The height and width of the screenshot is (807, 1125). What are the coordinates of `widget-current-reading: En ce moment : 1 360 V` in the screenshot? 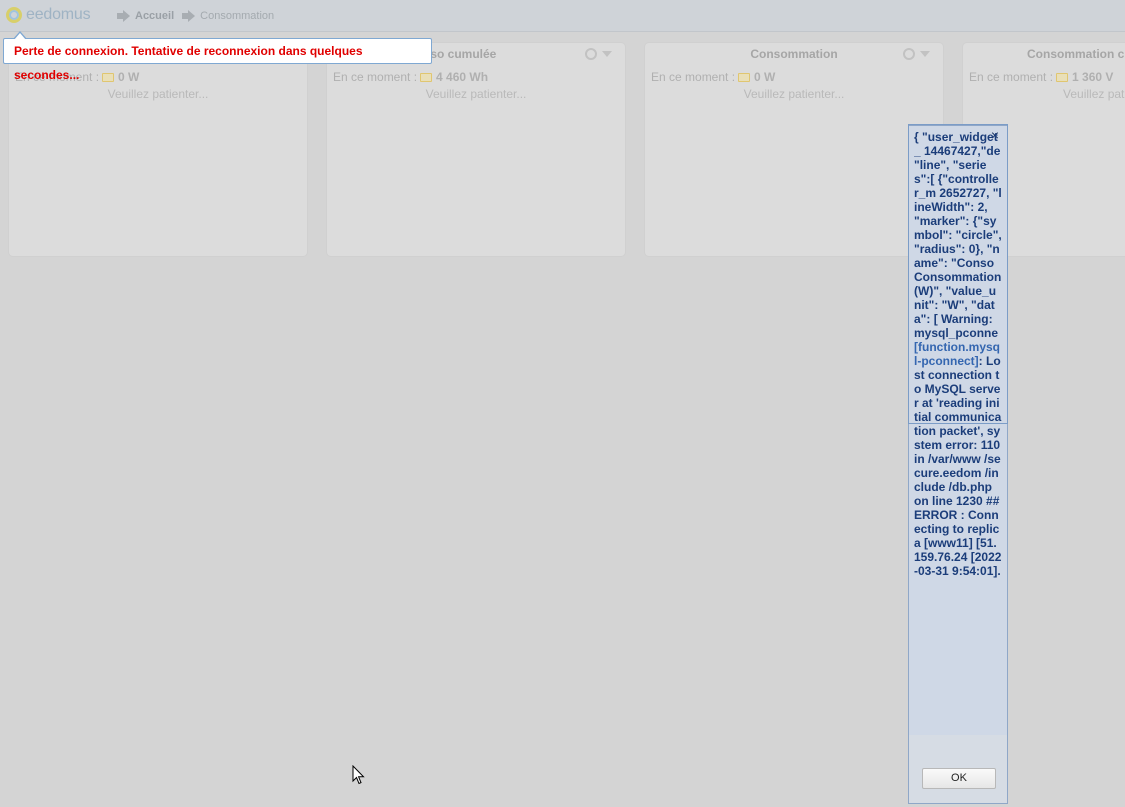 It's located at (1041, 77).